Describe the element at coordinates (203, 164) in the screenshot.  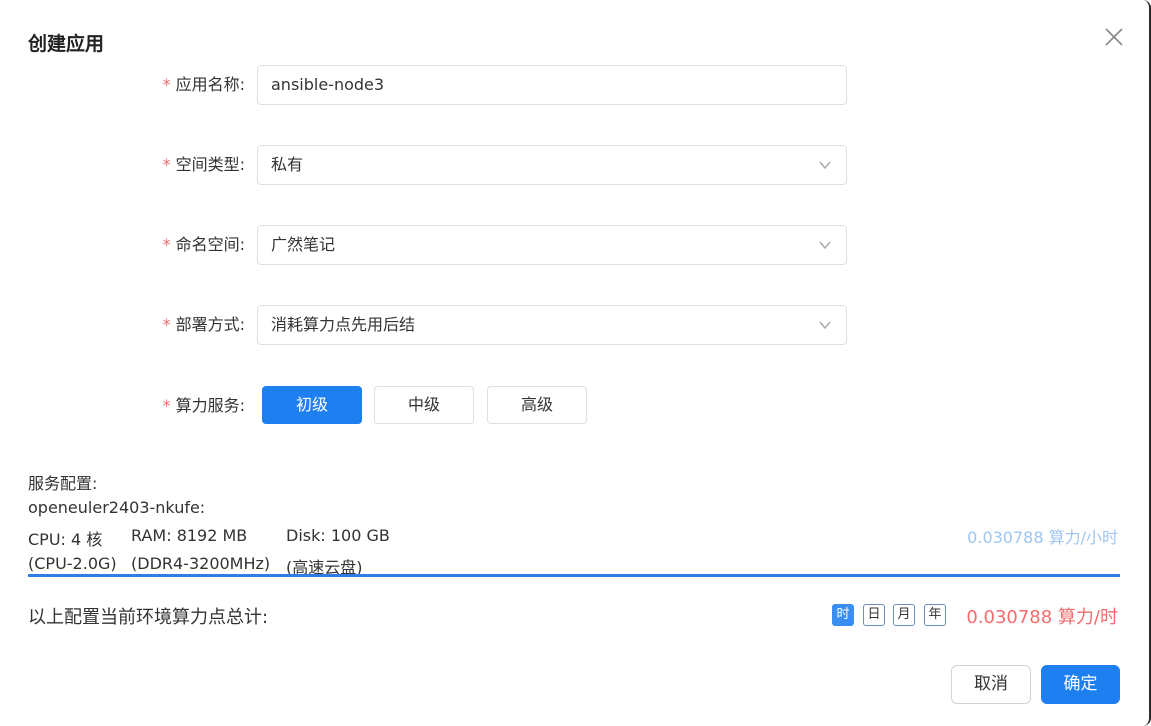
I see `space-type-label: * 空间类型:` at that location.